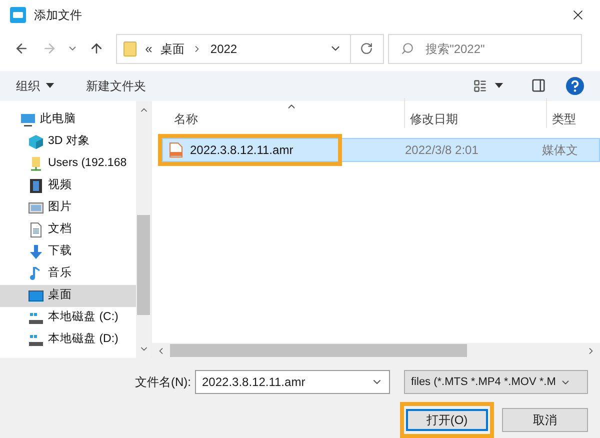  What do you see at coordinates (36, 296) in the screenshot?
I see `desktop-icon` at bounding box center [36, 296].